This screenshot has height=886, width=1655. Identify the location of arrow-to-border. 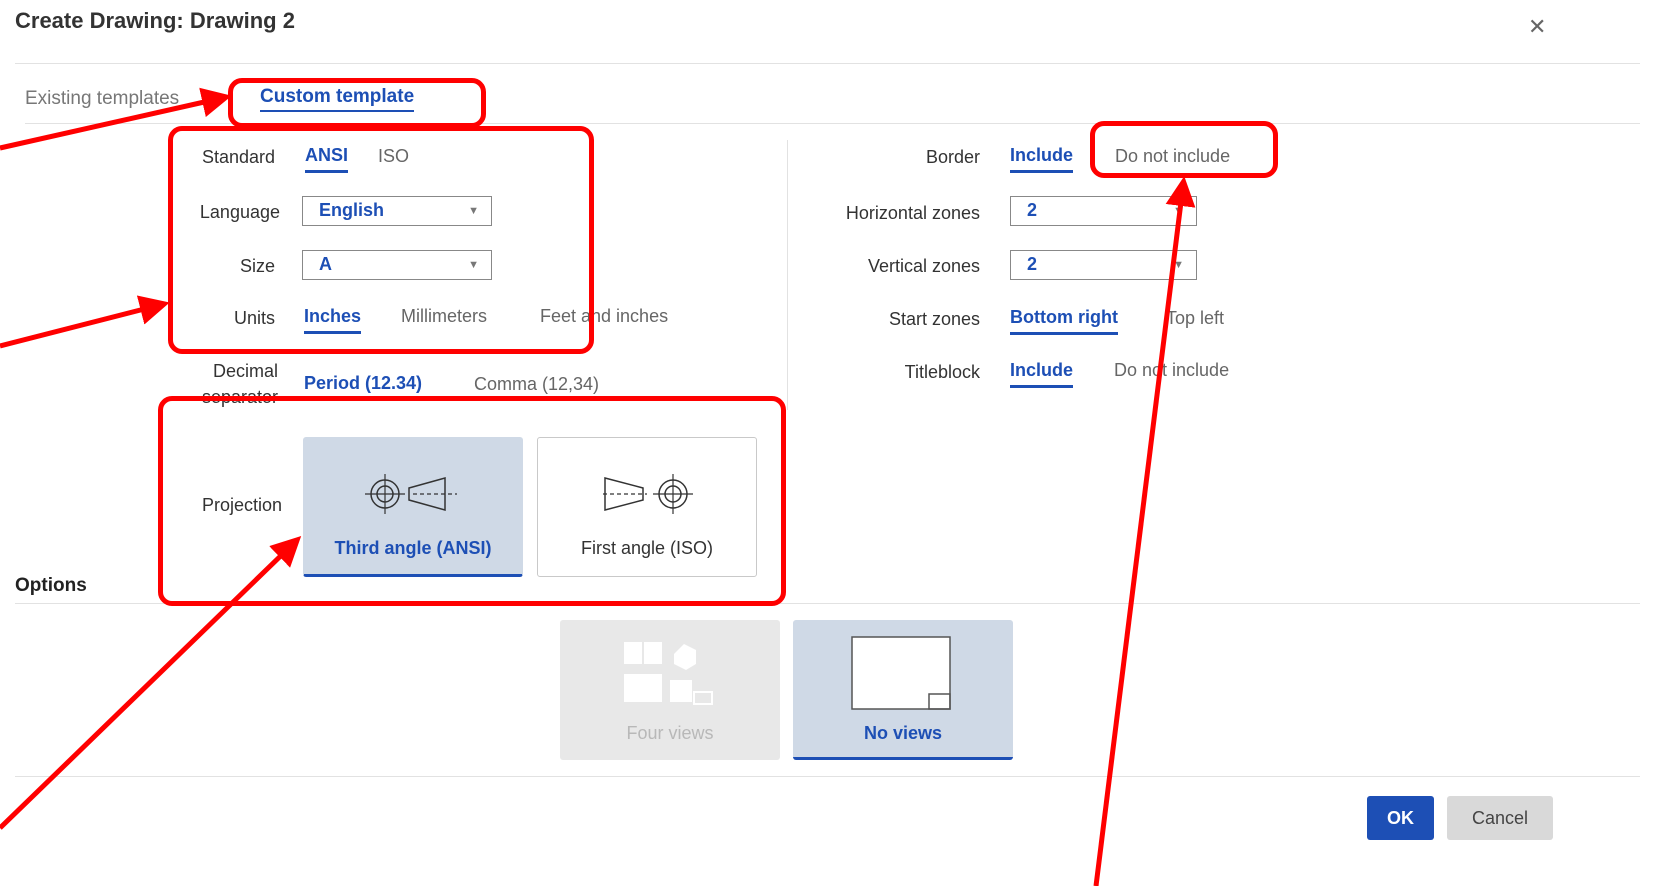
(1144, 531).